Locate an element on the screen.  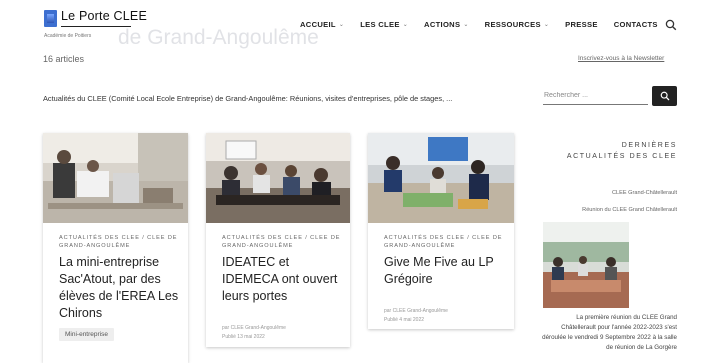
site-logo-title: Le Porte CLEE is located at coordinates (104, 16).